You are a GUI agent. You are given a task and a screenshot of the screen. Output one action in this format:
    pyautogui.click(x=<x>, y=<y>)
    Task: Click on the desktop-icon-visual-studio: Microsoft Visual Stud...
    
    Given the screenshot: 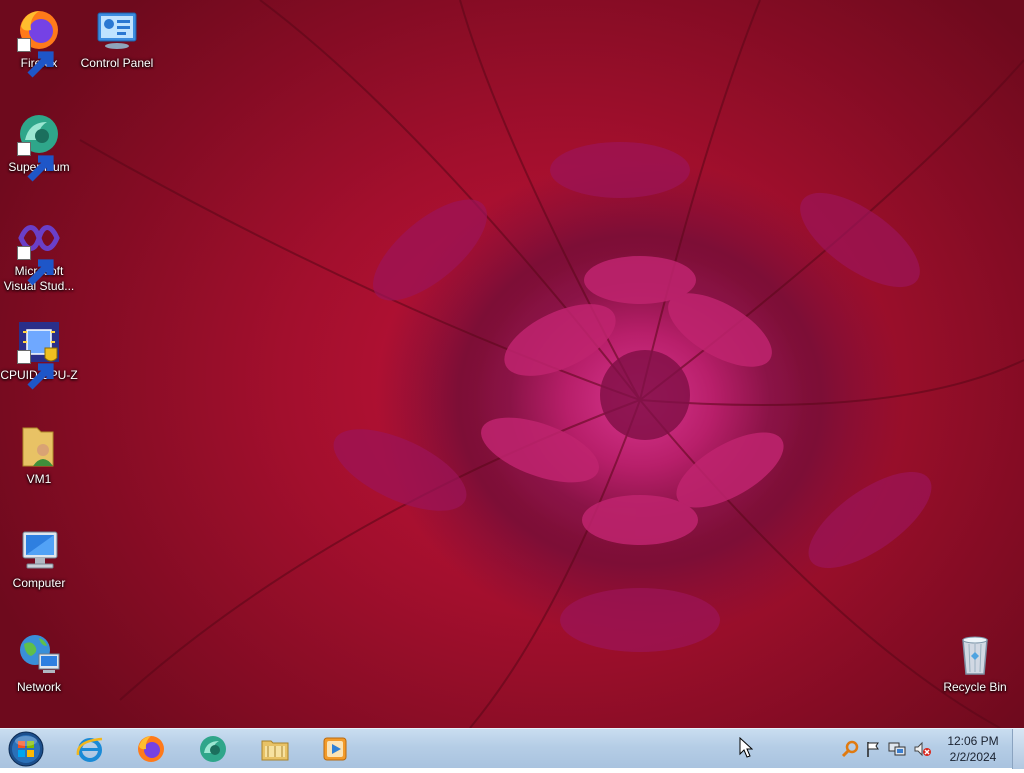 What is the action you would take?
    pyautogui.click(x=39, y=254)
    